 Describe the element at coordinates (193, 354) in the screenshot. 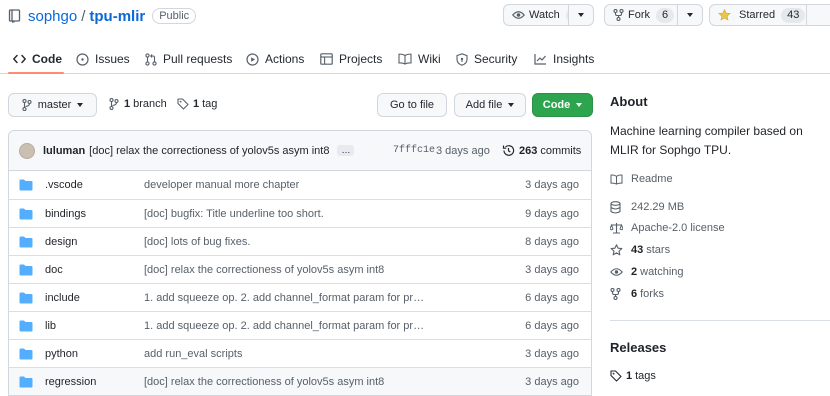

I see `file-commit-message-link: add run_eval scripts` at that location.